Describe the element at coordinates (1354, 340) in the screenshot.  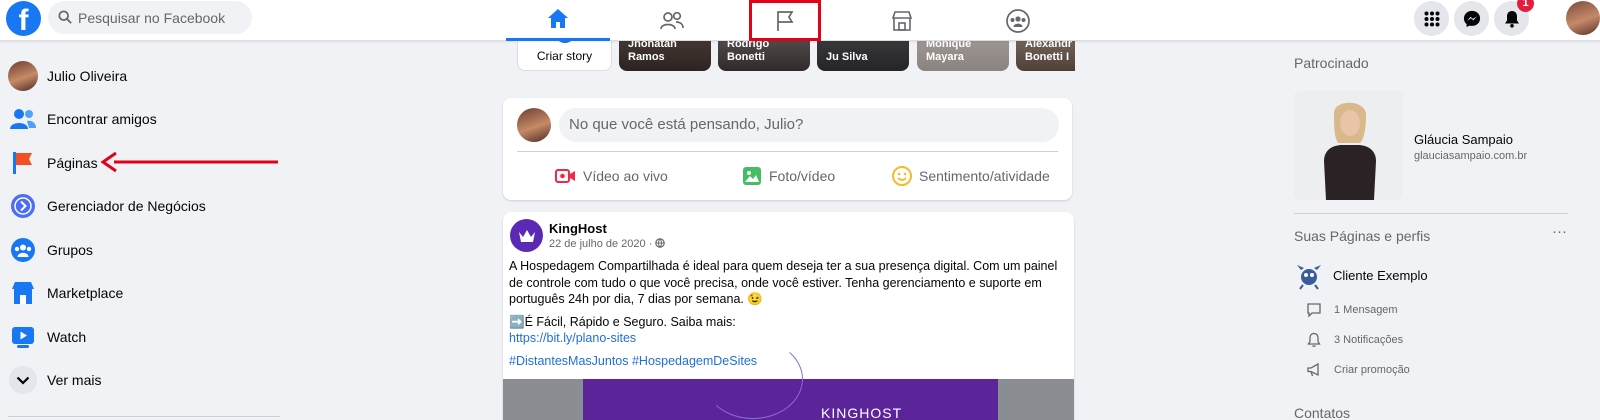
I see `page-notifications-link: 3 Notificações` at that location.